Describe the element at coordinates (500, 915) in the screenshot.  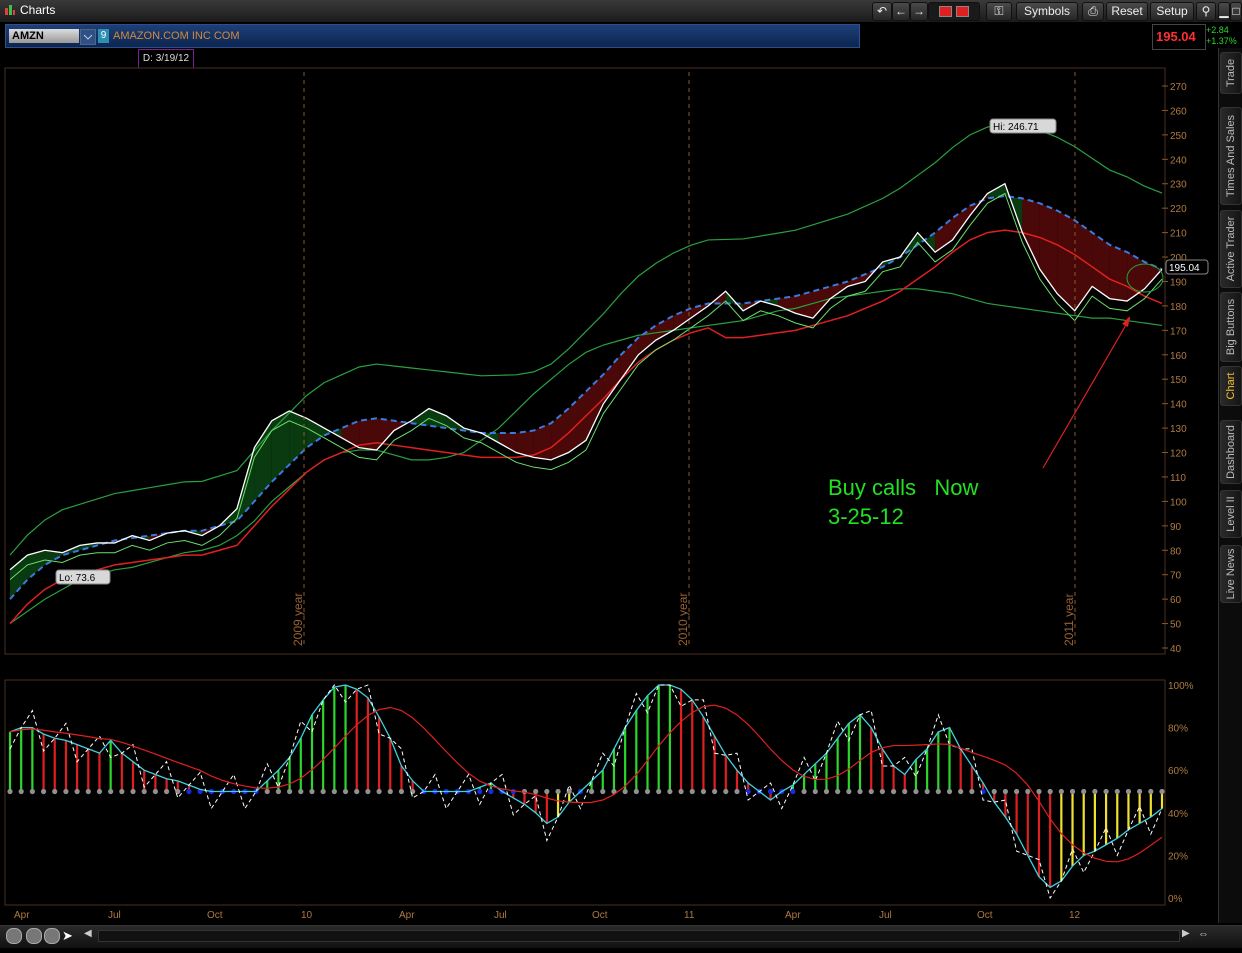
I see `date-axis-label: Jul` at that location.